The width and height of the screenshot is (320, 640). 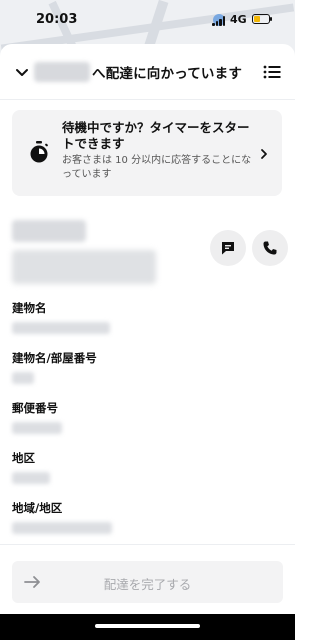 I want to click on complete-delivery-button: 配達を完了する, so click(x=147, y=582).